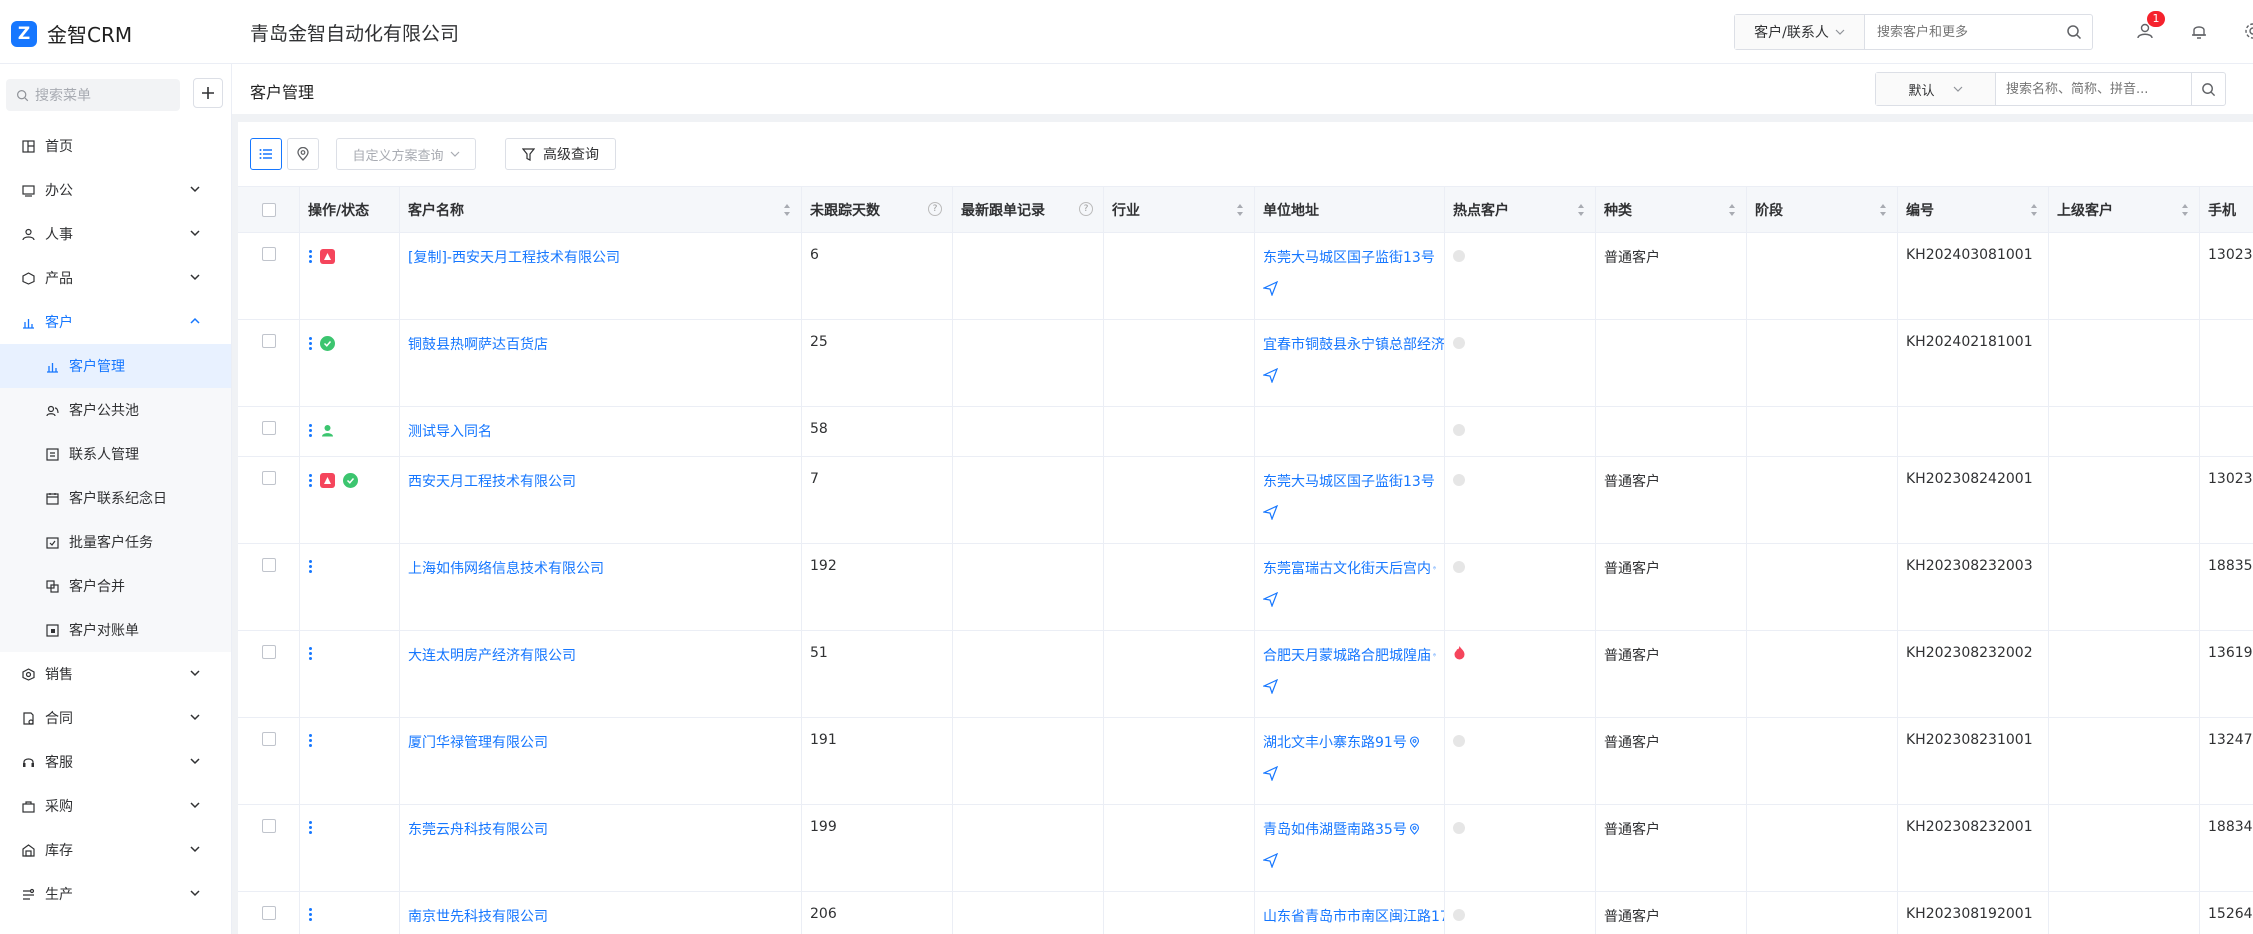 The height and width of the screenshot is (934, 2253). Describe the element at coordinates (93, 95) in the screenshot. I see `menu-search-input: 搜索菜单` at that location.